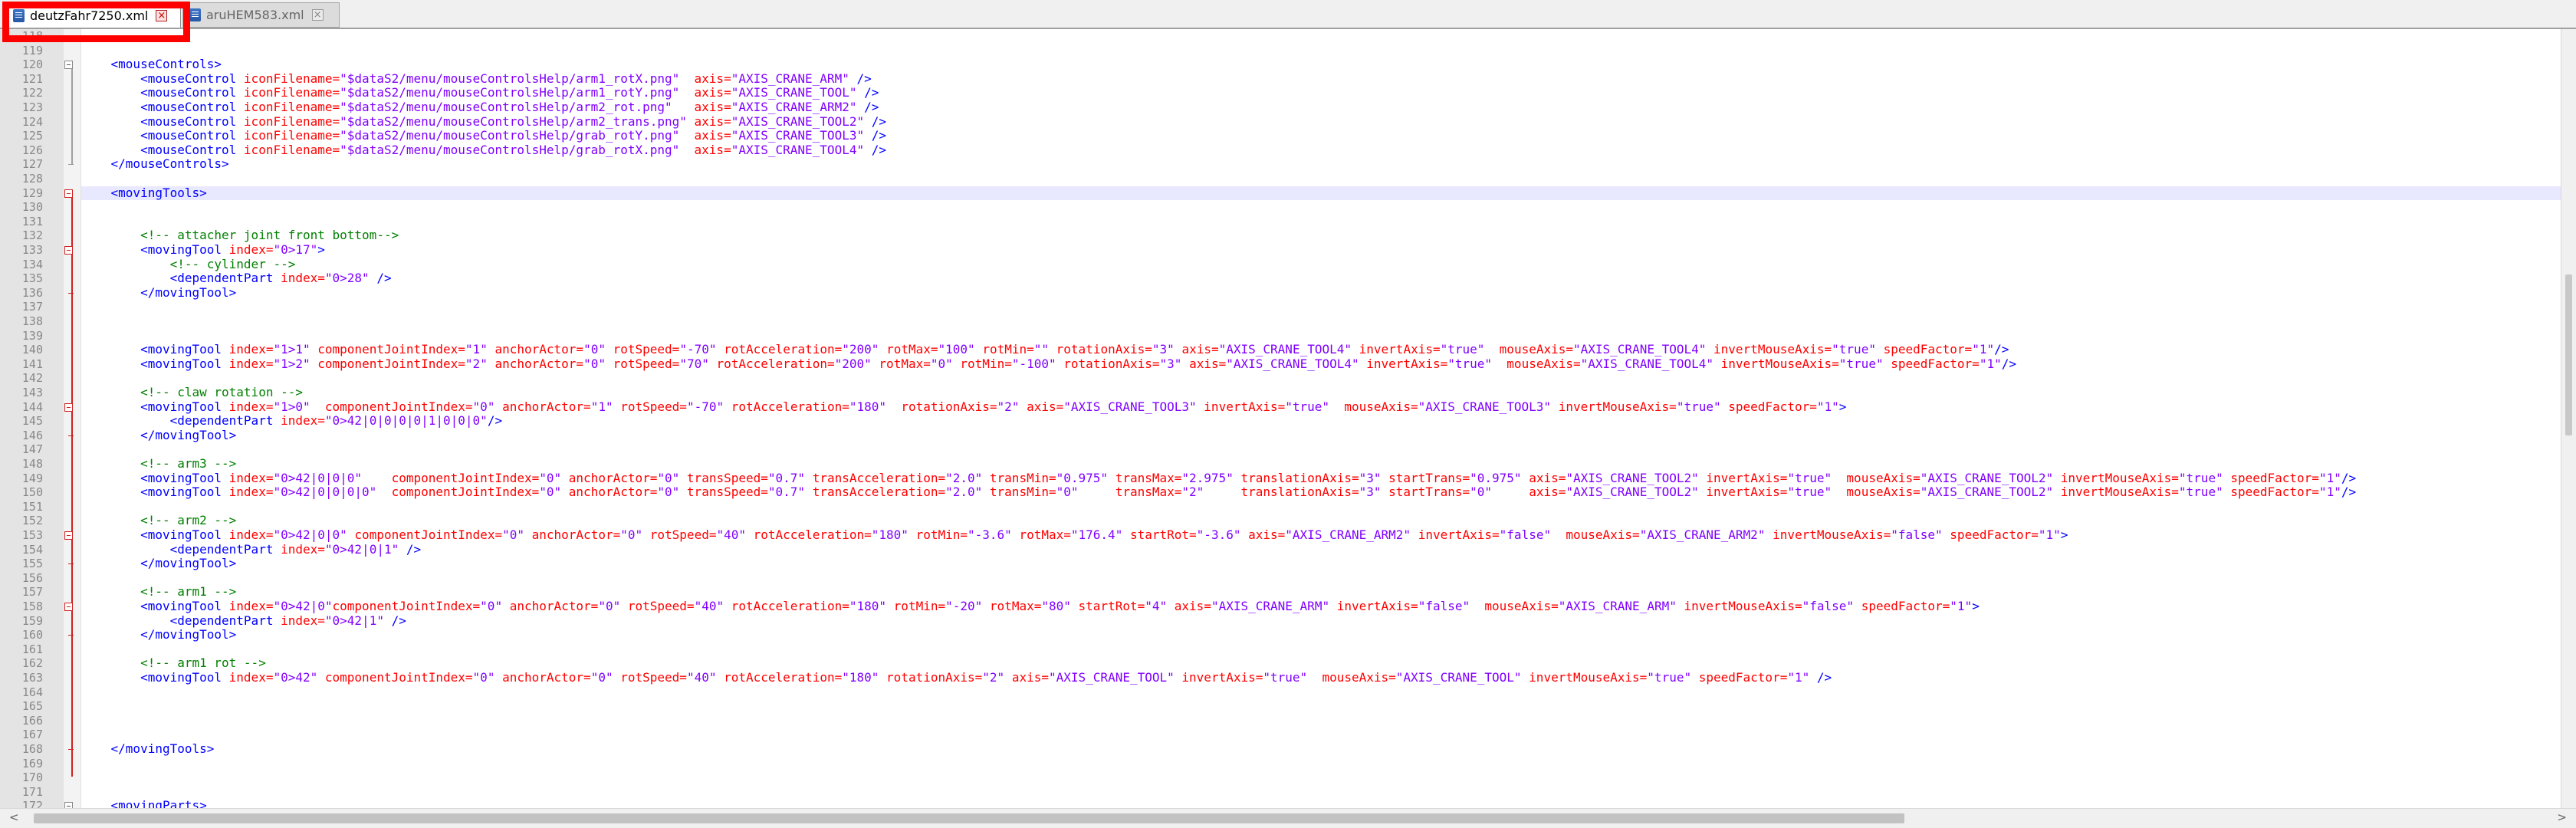  I want to click on code-line: 170, so click(1299, 778).